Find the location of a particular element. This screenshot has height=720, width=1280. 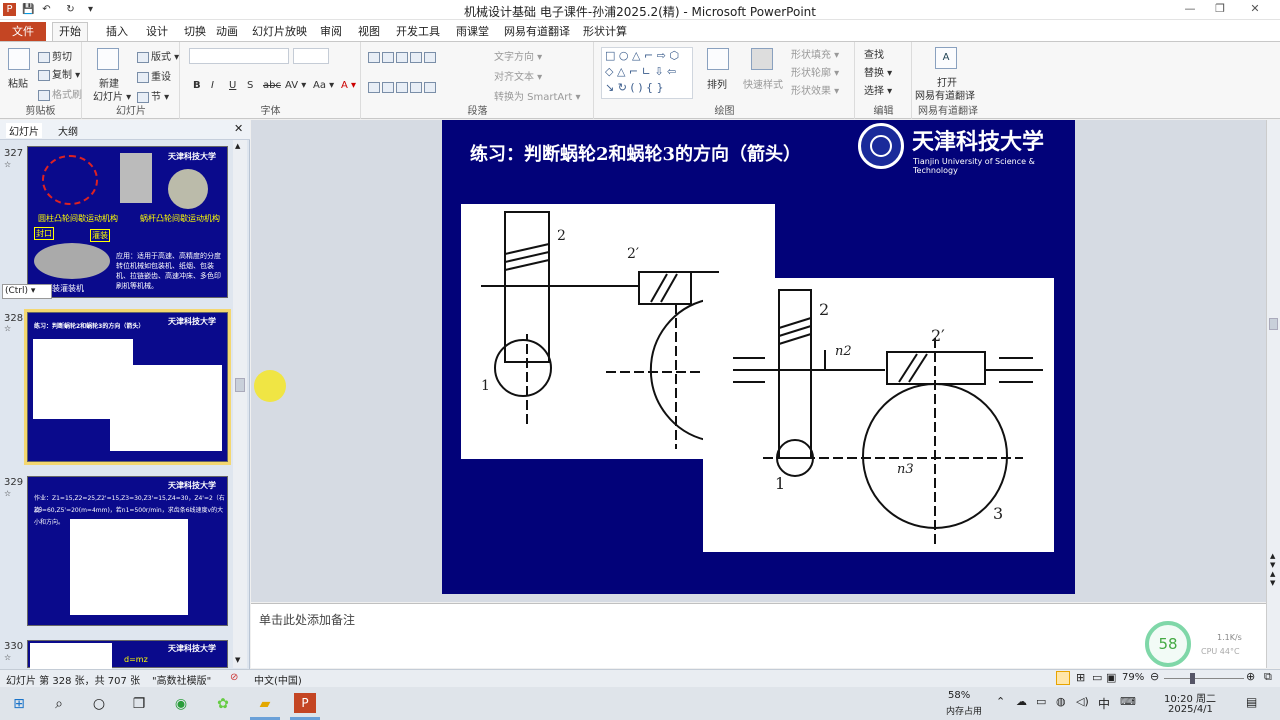

shapes-gallery: □ ○ △ ⌐ ⇨ ⬡ ◇ △ ⌐ ∟ ⇩ ⇦ ↘ ↻ ( ) { } is located at coordinates (647, 73).